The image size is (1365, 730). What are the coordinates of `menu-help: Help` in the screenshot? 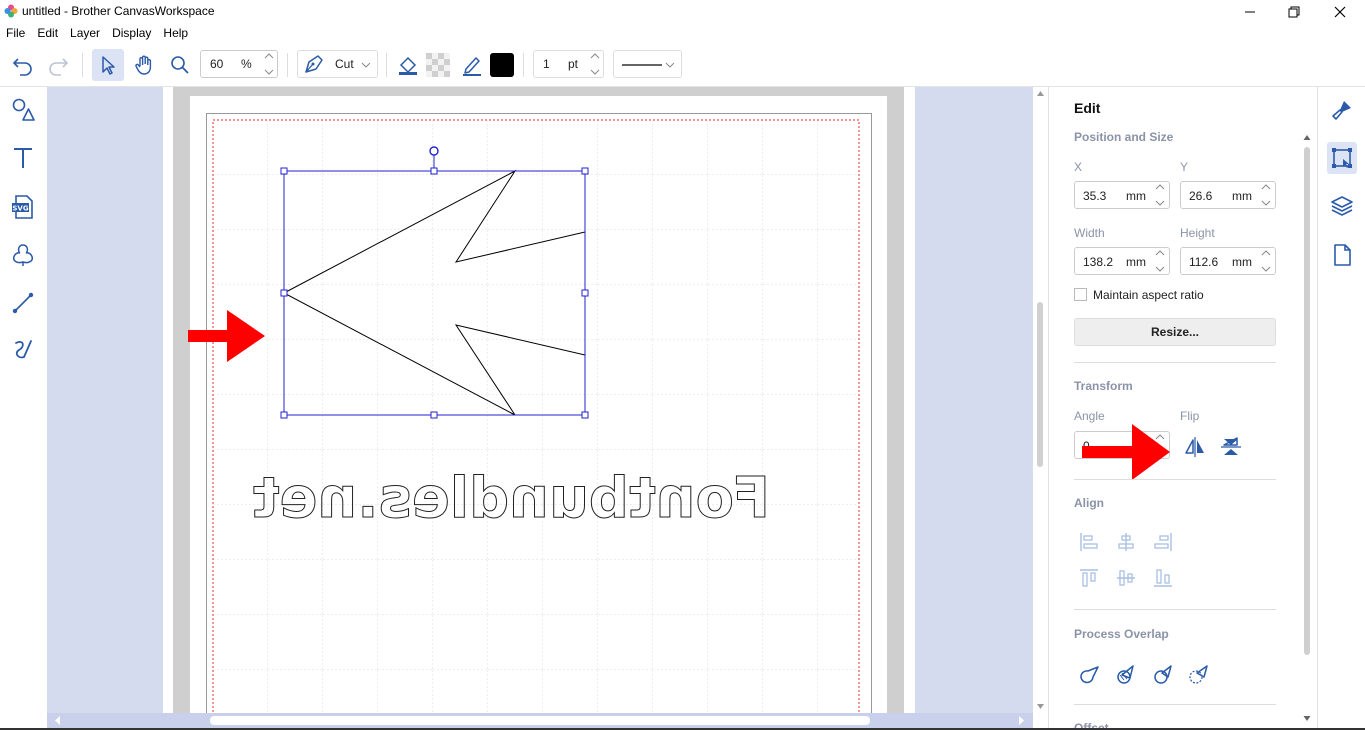 It's located at (175, 33).